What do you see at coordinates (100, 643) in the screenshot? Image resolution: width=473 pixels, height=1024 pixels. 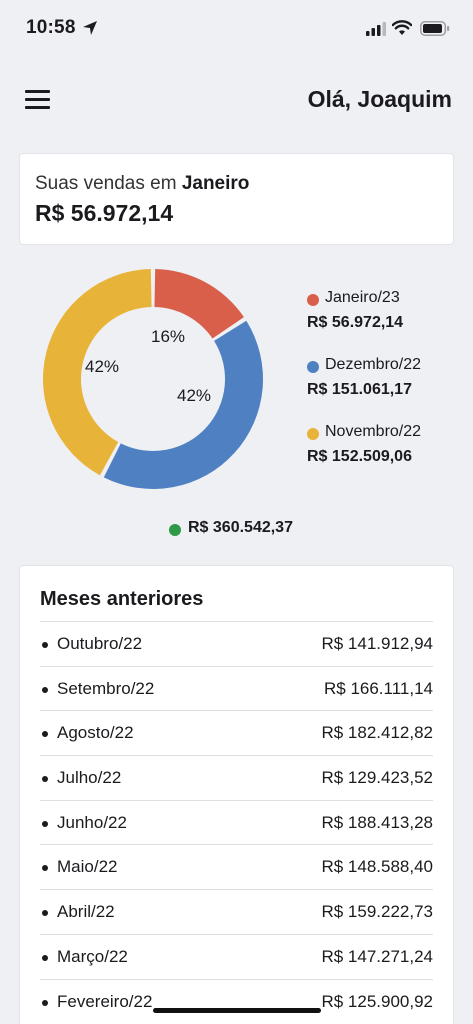 I see `month-name: Outubro/22` at bounding box center [100, 643].